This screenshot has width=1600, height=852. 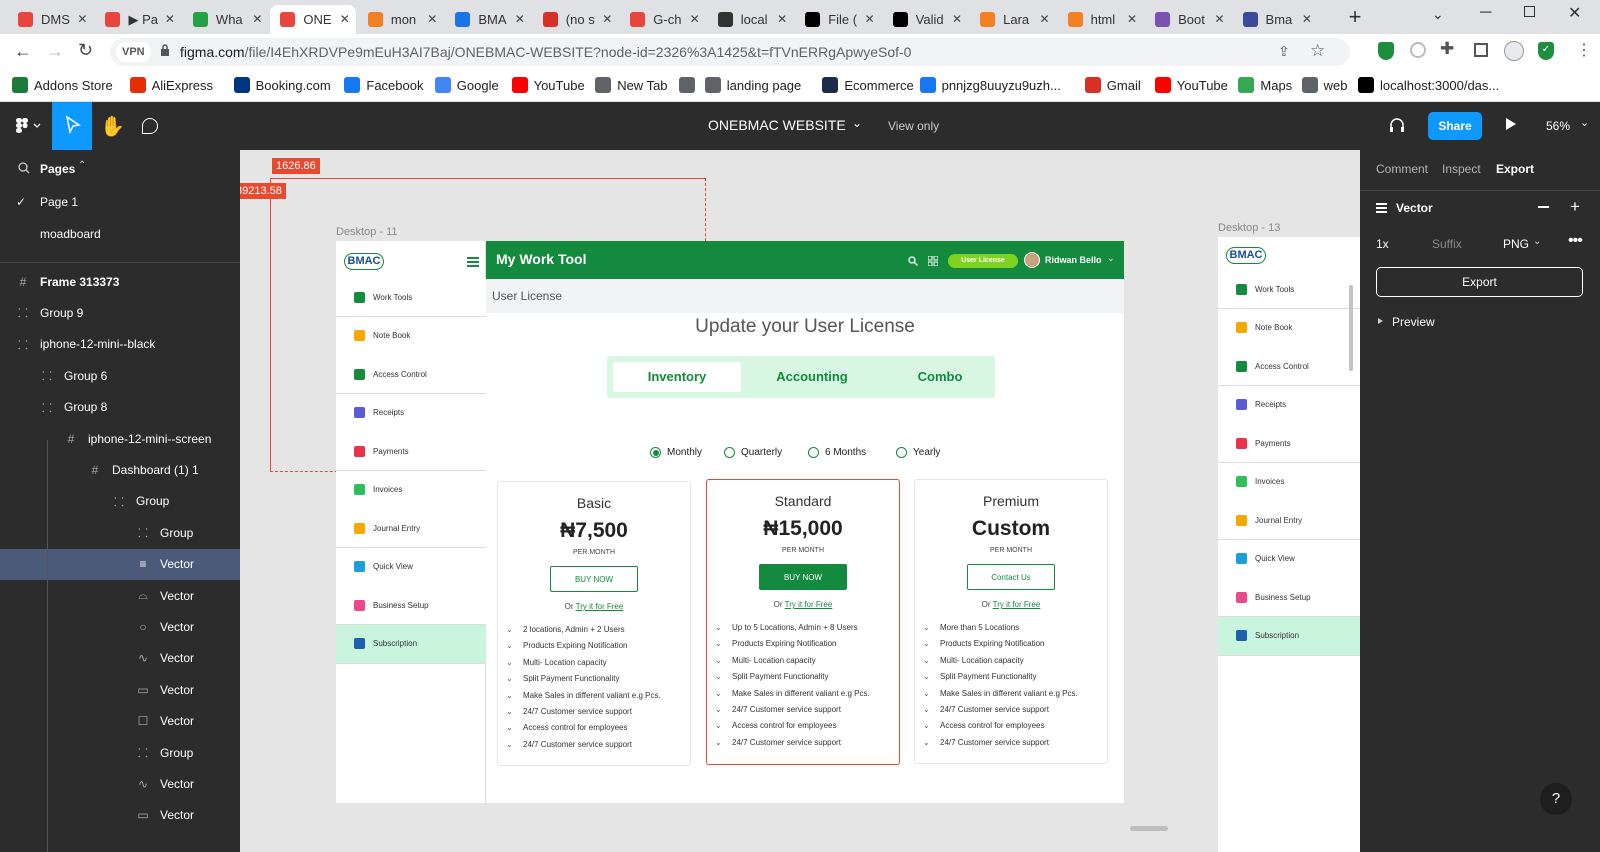 I want to click on pages-header: Pages, so click(x=57, y=169).